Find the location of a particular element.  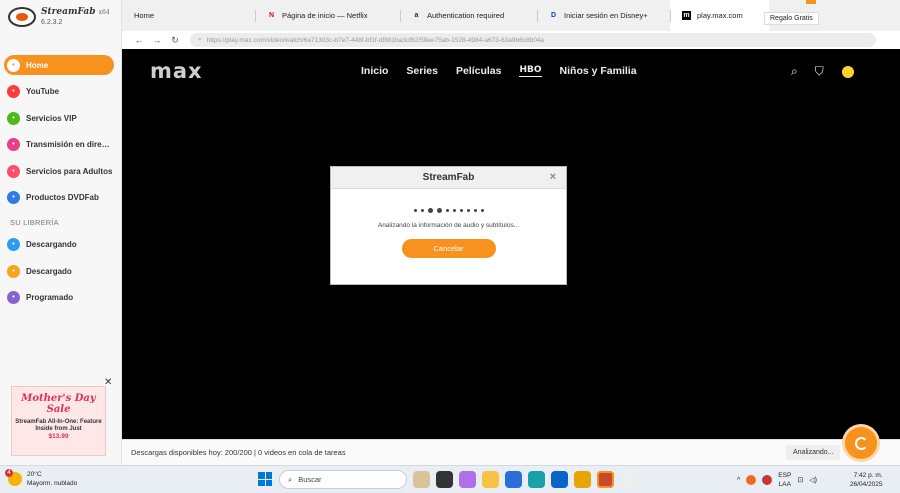

browser-tab: a Authentication required is located at coordinates (468, 15).